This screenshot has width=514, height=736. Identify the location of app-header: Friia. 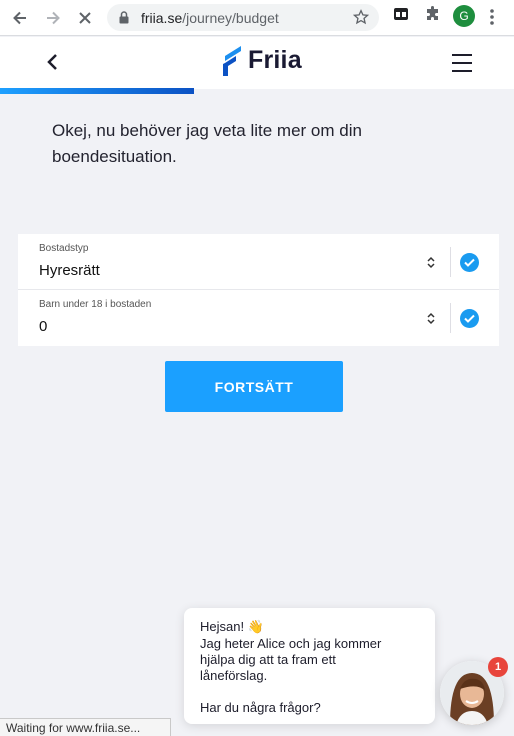
(257, 63).